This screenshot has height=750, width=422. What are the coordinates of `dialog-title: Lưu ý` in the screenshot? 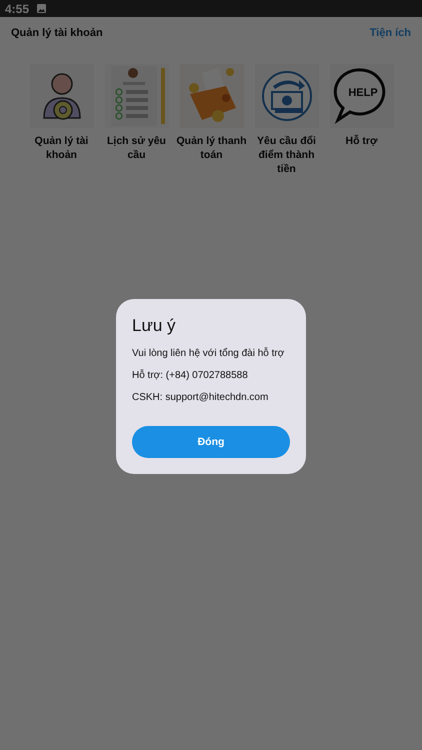 It's located at (154, 326).